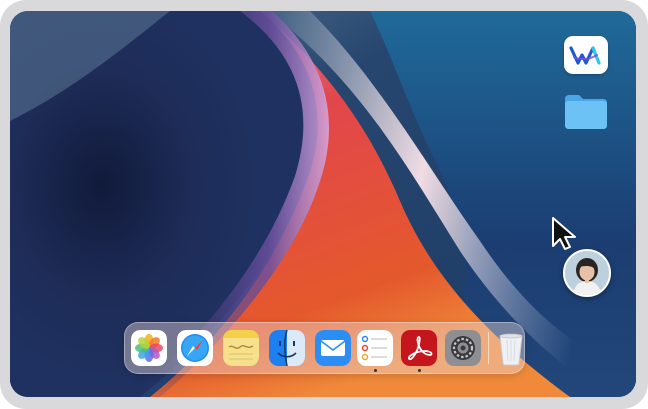 Image resolution: width=648 pixels, height=409 pixels. I want to click on running-indicator-reminders, so click(375, 370).